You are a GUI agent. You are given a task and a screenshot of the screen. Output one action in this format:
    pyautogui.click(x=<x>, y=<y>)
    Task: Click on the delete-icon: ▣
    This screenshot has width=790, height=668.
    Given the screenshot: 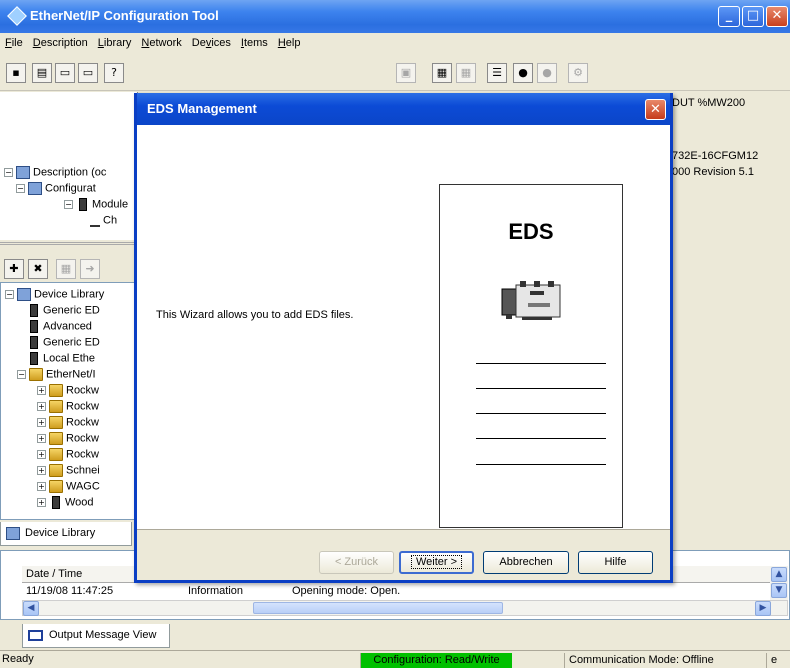 What is the action you would take?
    pyautogui.click(x=406, y=73)
    